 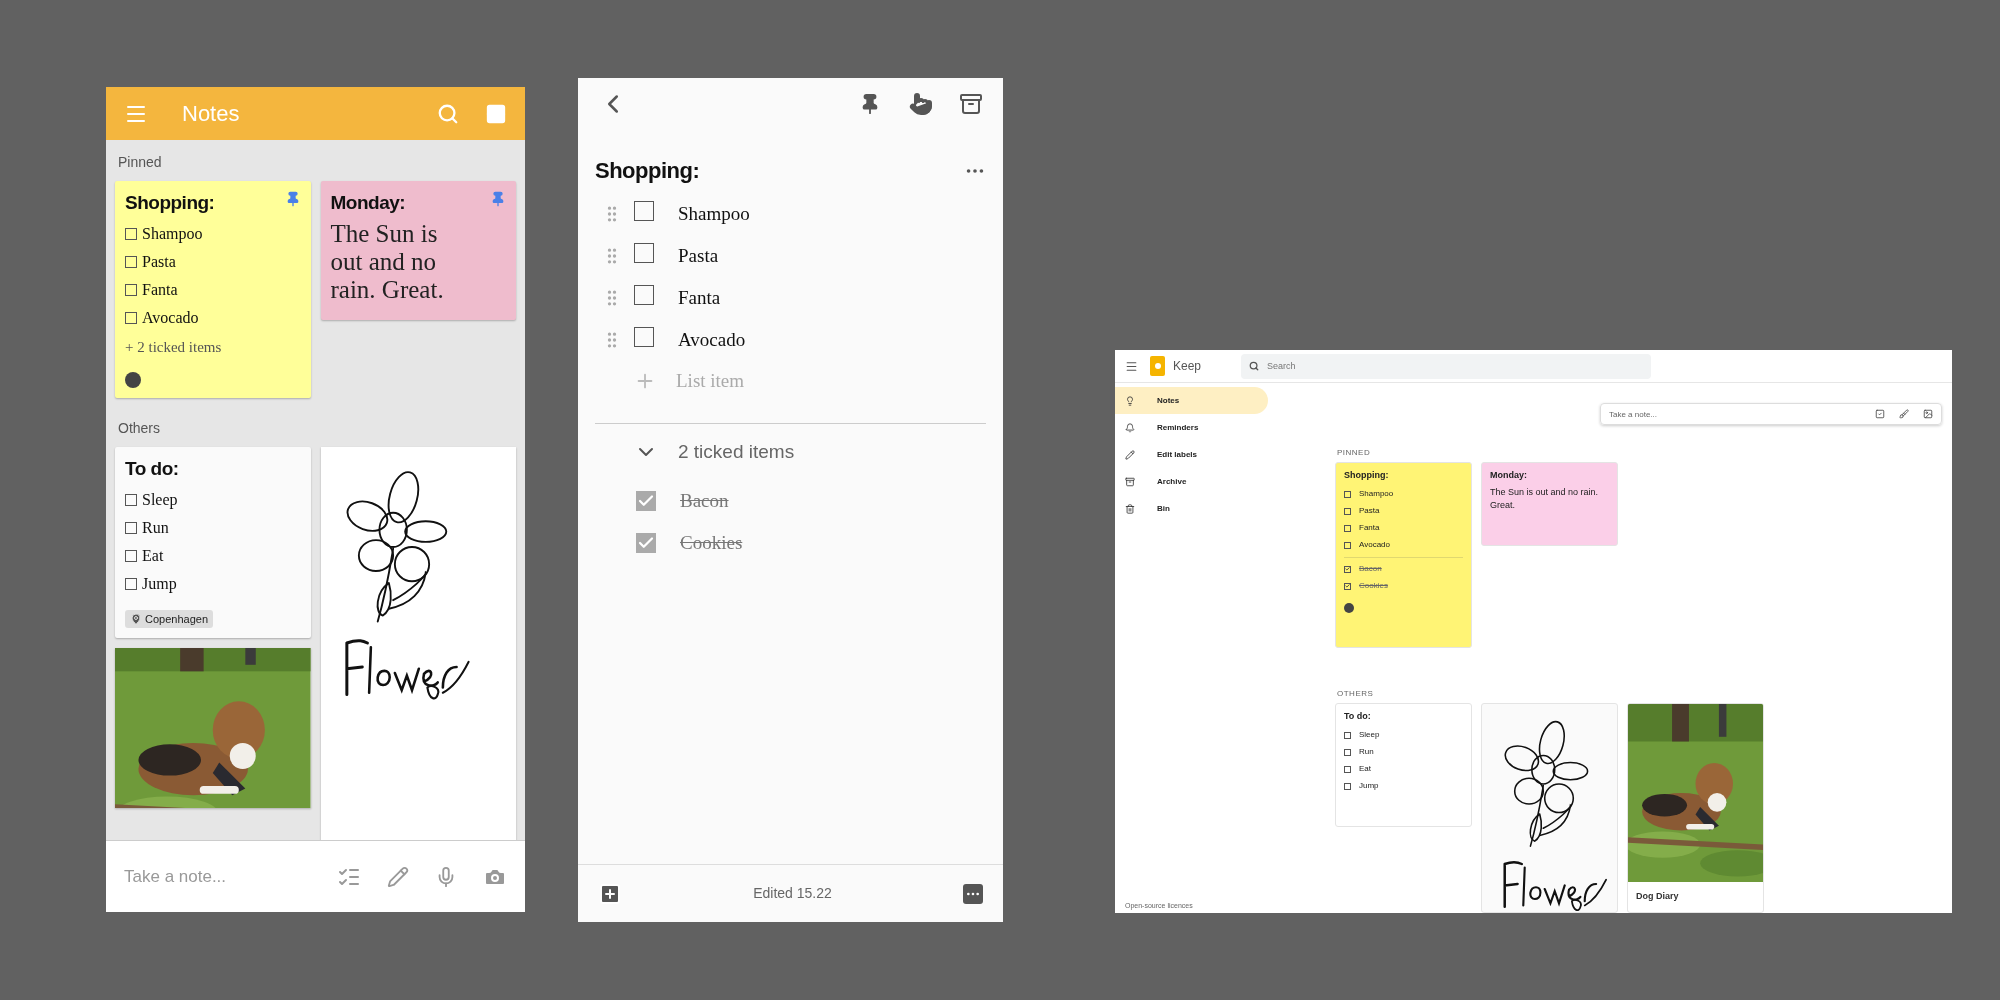 I want to click on section-heading: Others, so click(x=139, y=428).